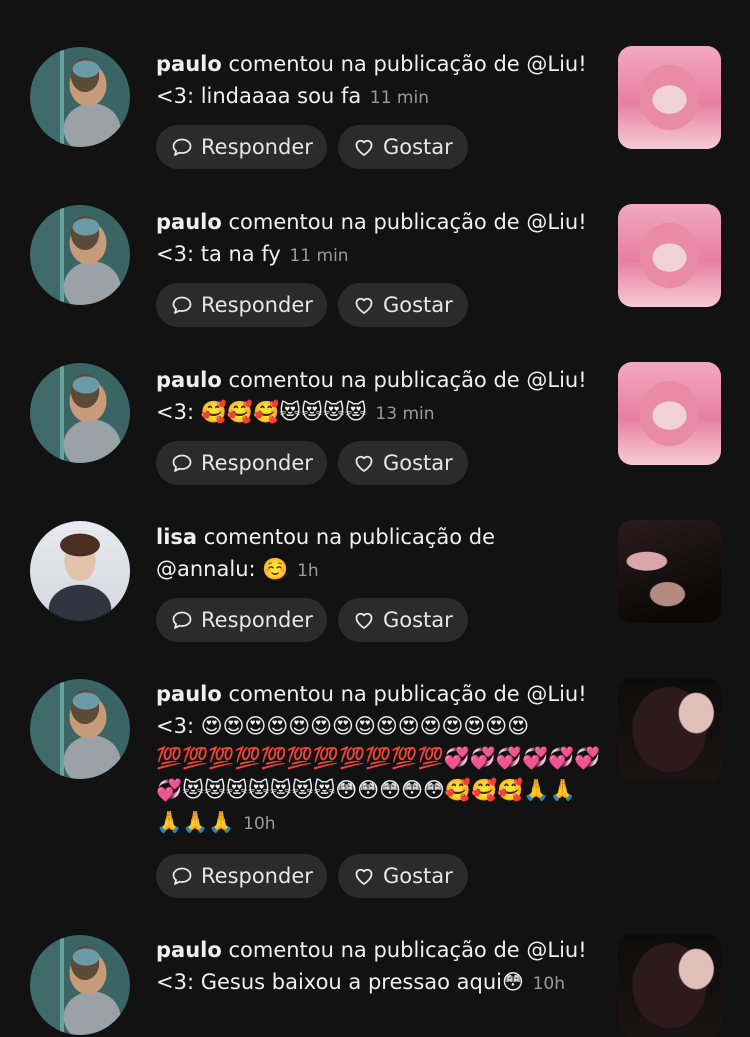 This screenshot has width=750, height=1037. What do you see at coordinates (176, 537) in the screenshot?
I see `username: lisa` at bounding box center [176, 537].